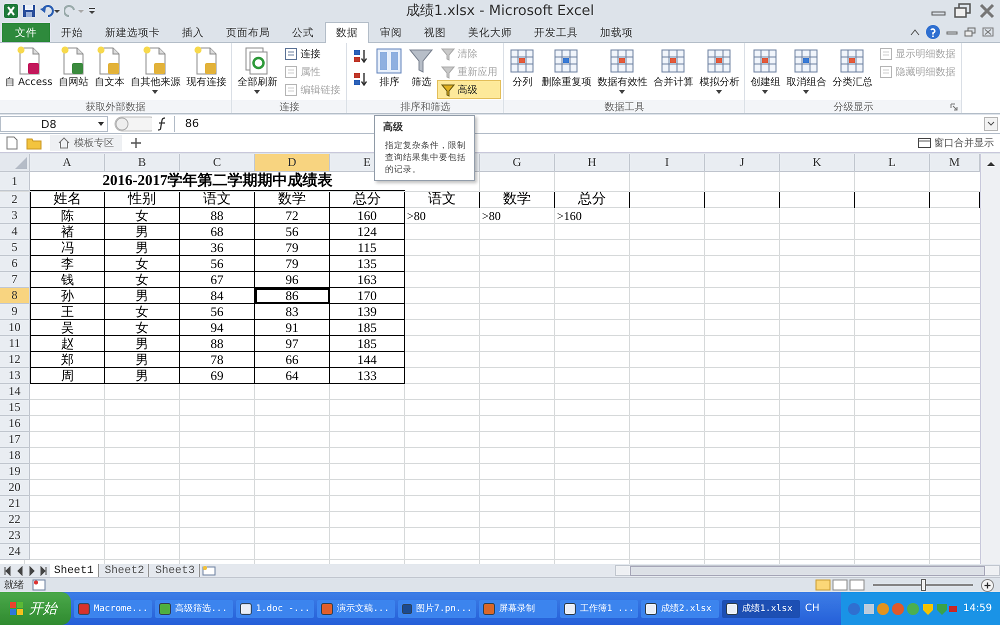  What do you see at coordinates (616, 32) in the screenshot?
I see `ribbon-tab: 加载项` at bounding box center [616, 32].